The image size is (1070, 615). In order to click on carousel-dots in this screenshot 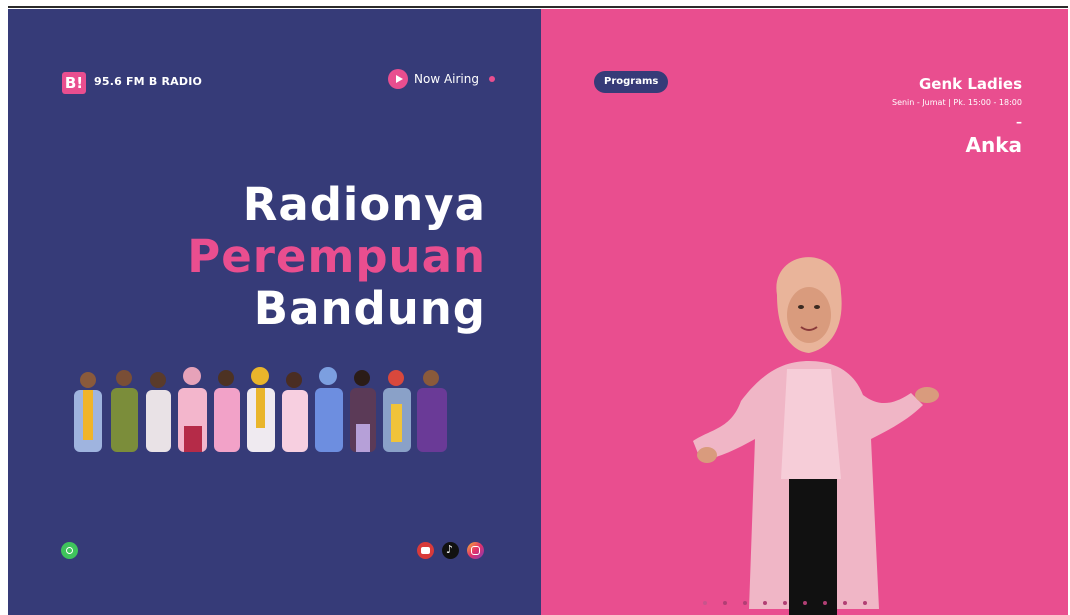, I will do `click(785, 603)`.